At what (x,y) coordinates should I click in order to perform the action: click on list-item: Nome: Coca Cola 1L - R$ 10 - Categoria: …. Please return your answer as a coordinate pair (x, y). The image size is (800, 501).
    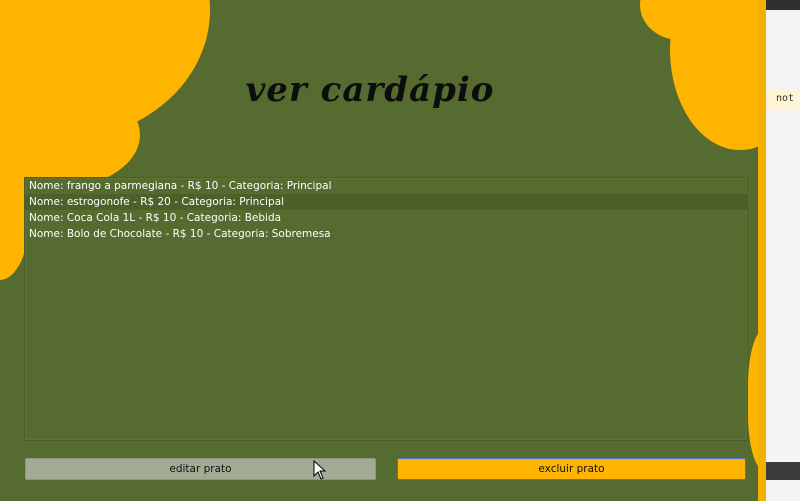
    Looking at the image, I should click on (386, 218).